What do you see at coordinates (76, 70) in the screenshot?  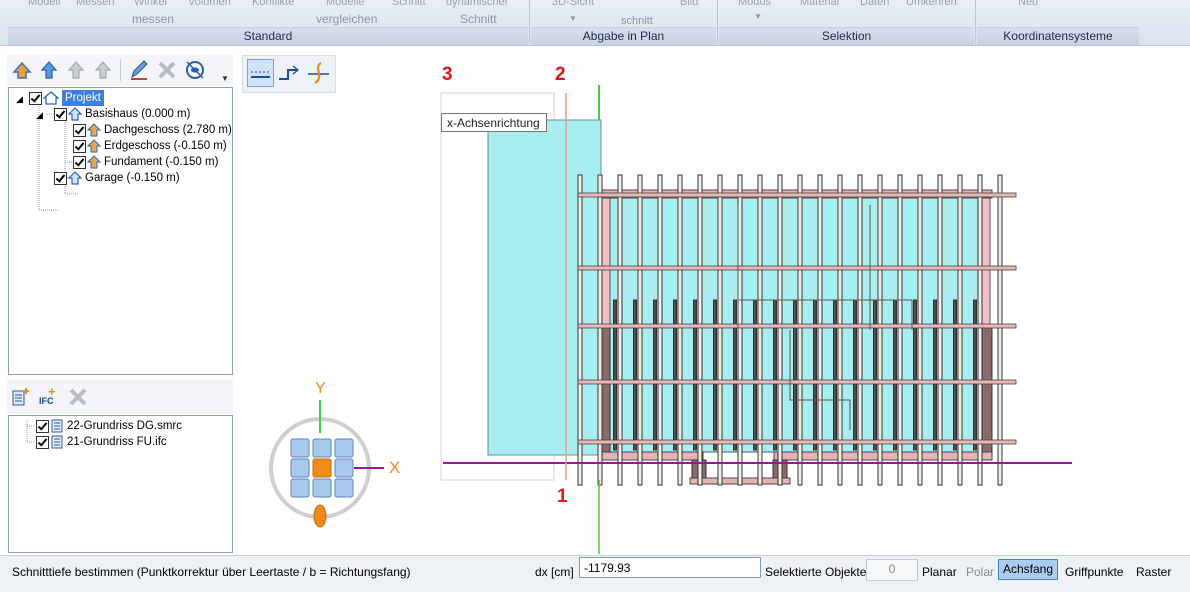 I see `arrow-up-disabled-icon` at bounding box center [76, 70].